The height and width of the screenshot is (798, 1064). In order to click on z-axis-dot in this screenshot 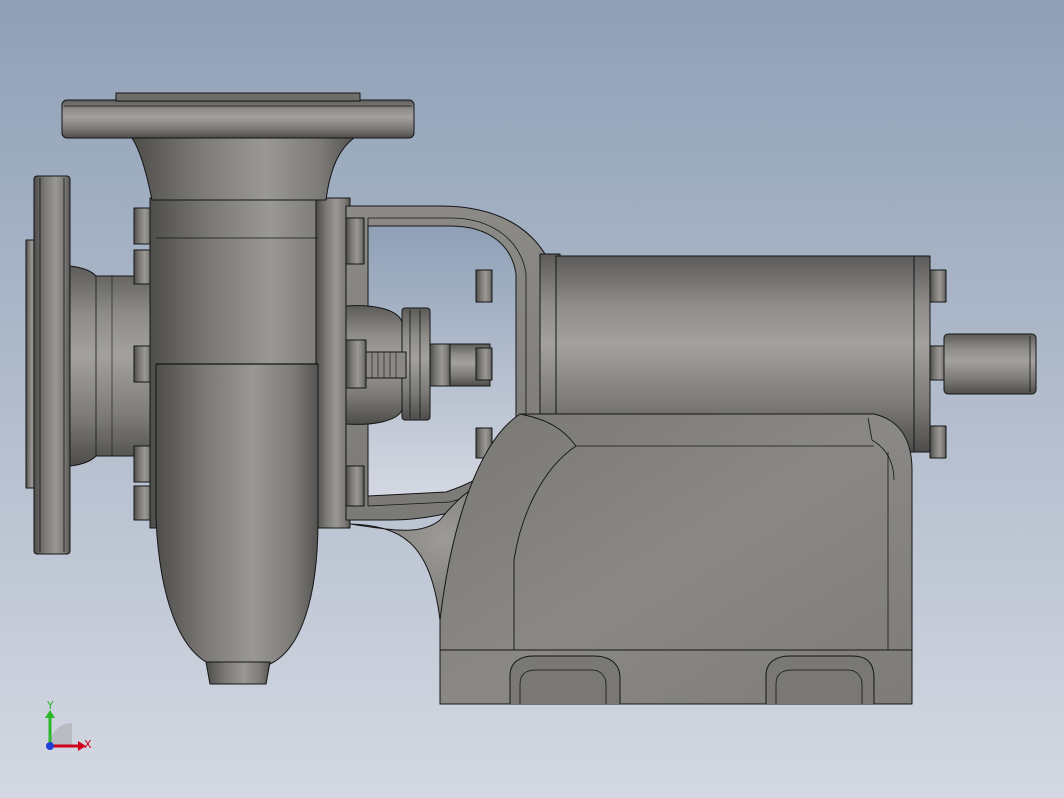, I will do `click(50, 746)`.